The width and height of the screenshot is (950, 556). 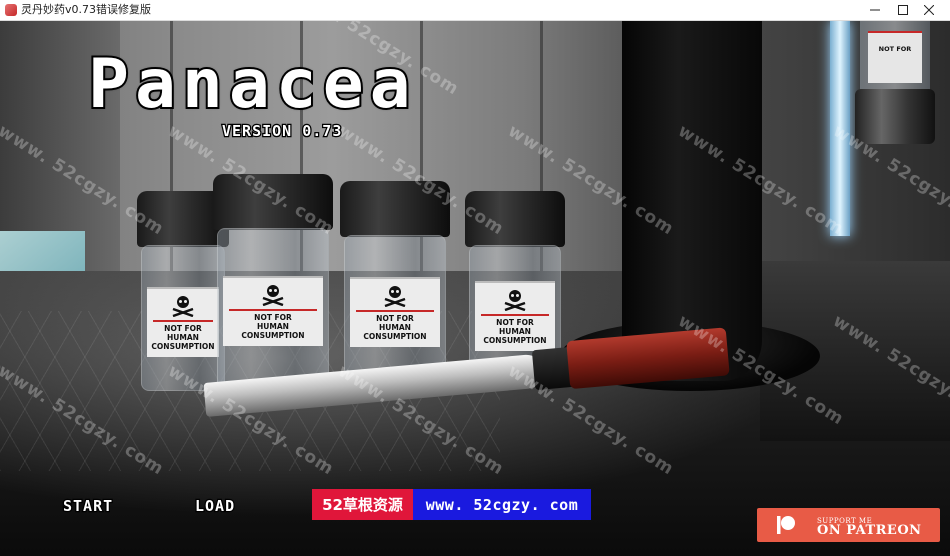 What do you see at coordinates (840, 128) in the screenshot?
I see `background-light-tube` at bounding box center [840, 128].